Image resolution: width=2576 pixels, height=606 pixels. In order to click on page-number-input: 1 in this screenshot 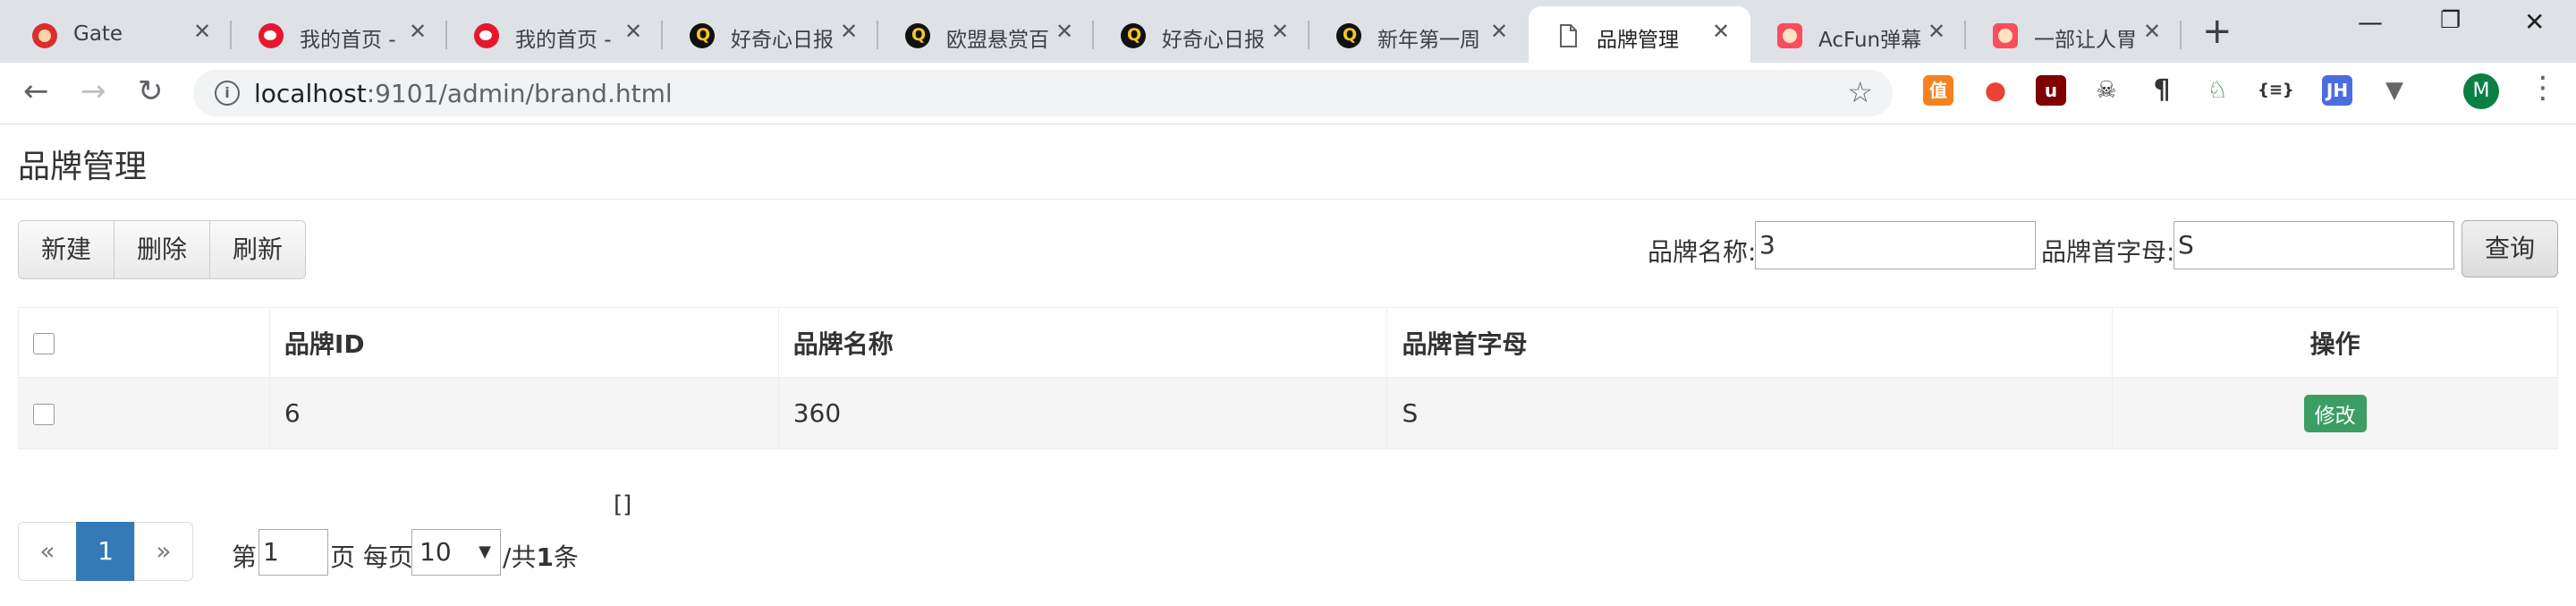, I will do `click(293, 552)`.